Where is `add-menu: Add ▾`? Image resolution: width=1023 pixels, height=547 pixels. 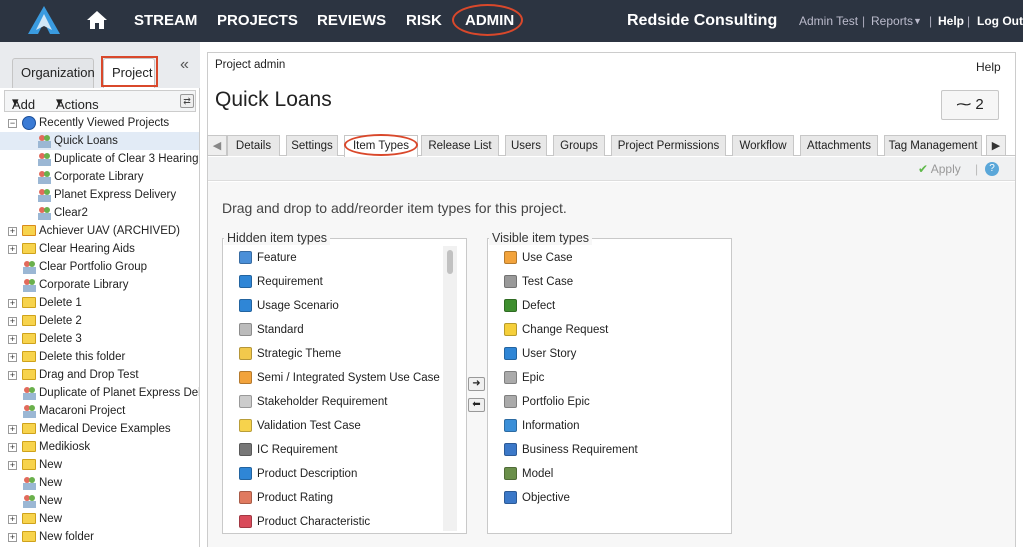 add-menu: Add ▾ is located at coordinates (23, 103).